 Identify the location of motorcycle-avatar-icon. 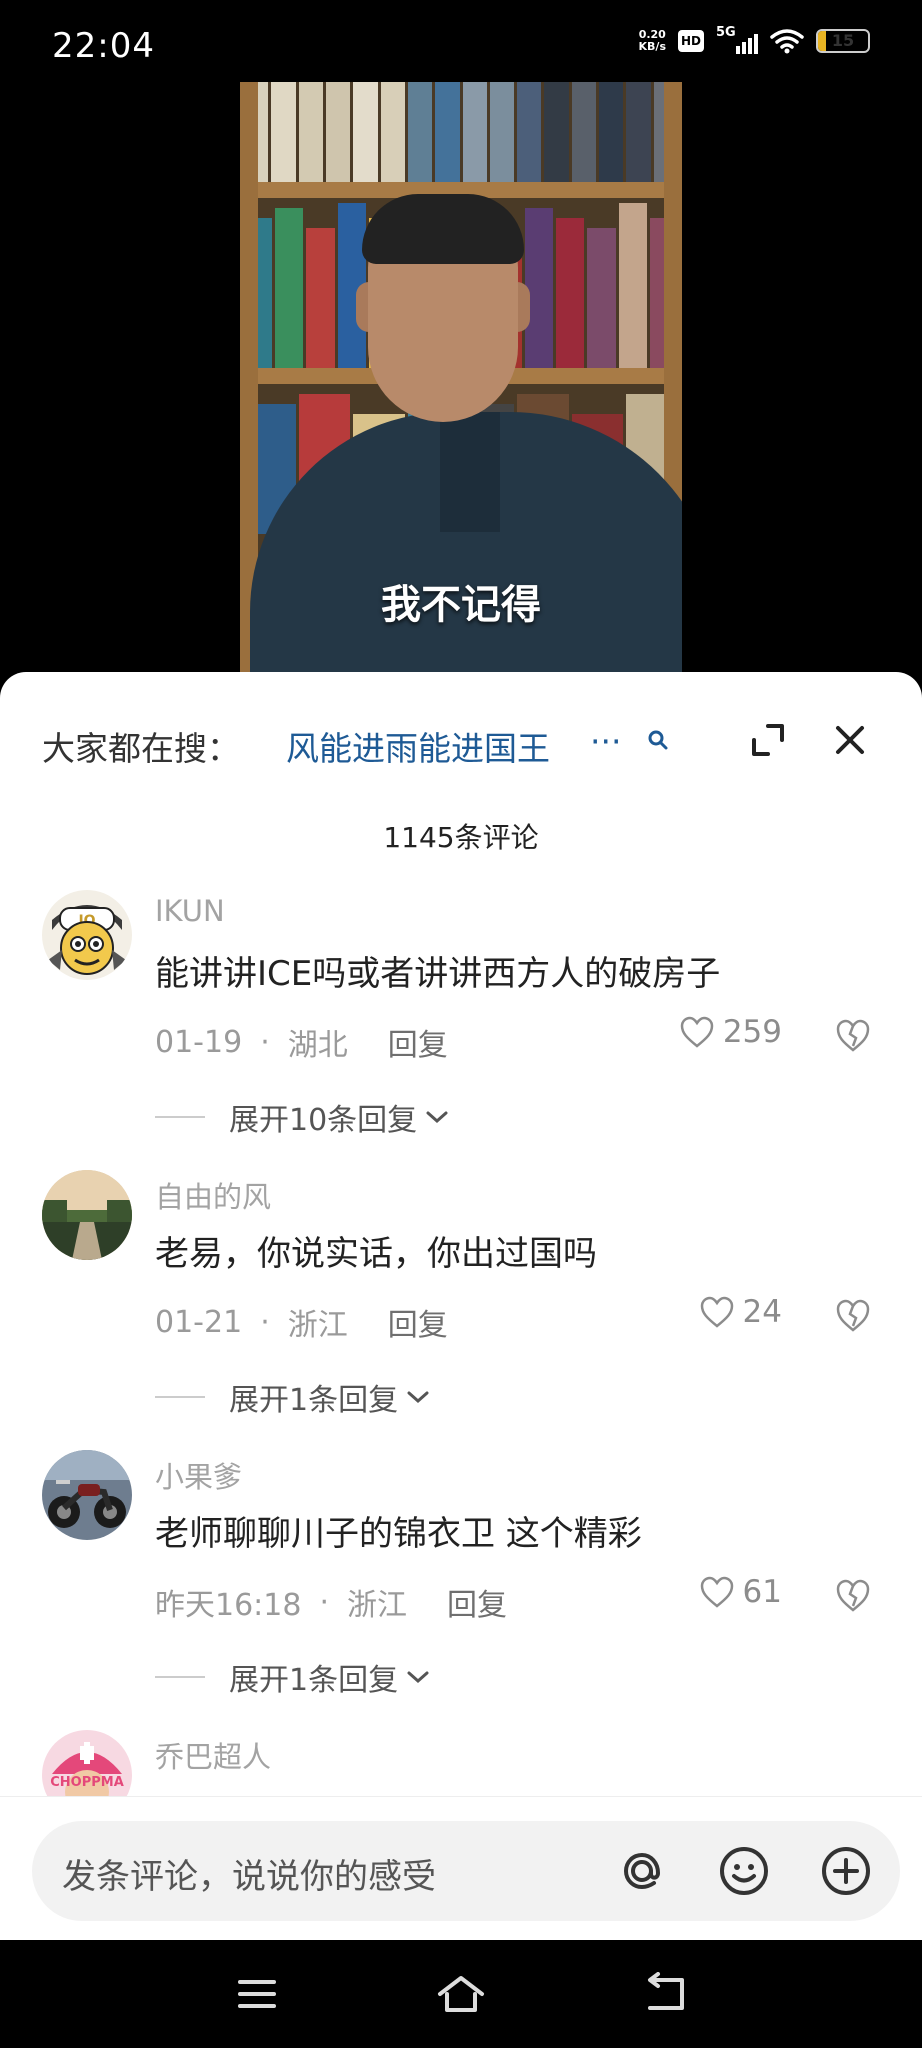
(87, 1495).